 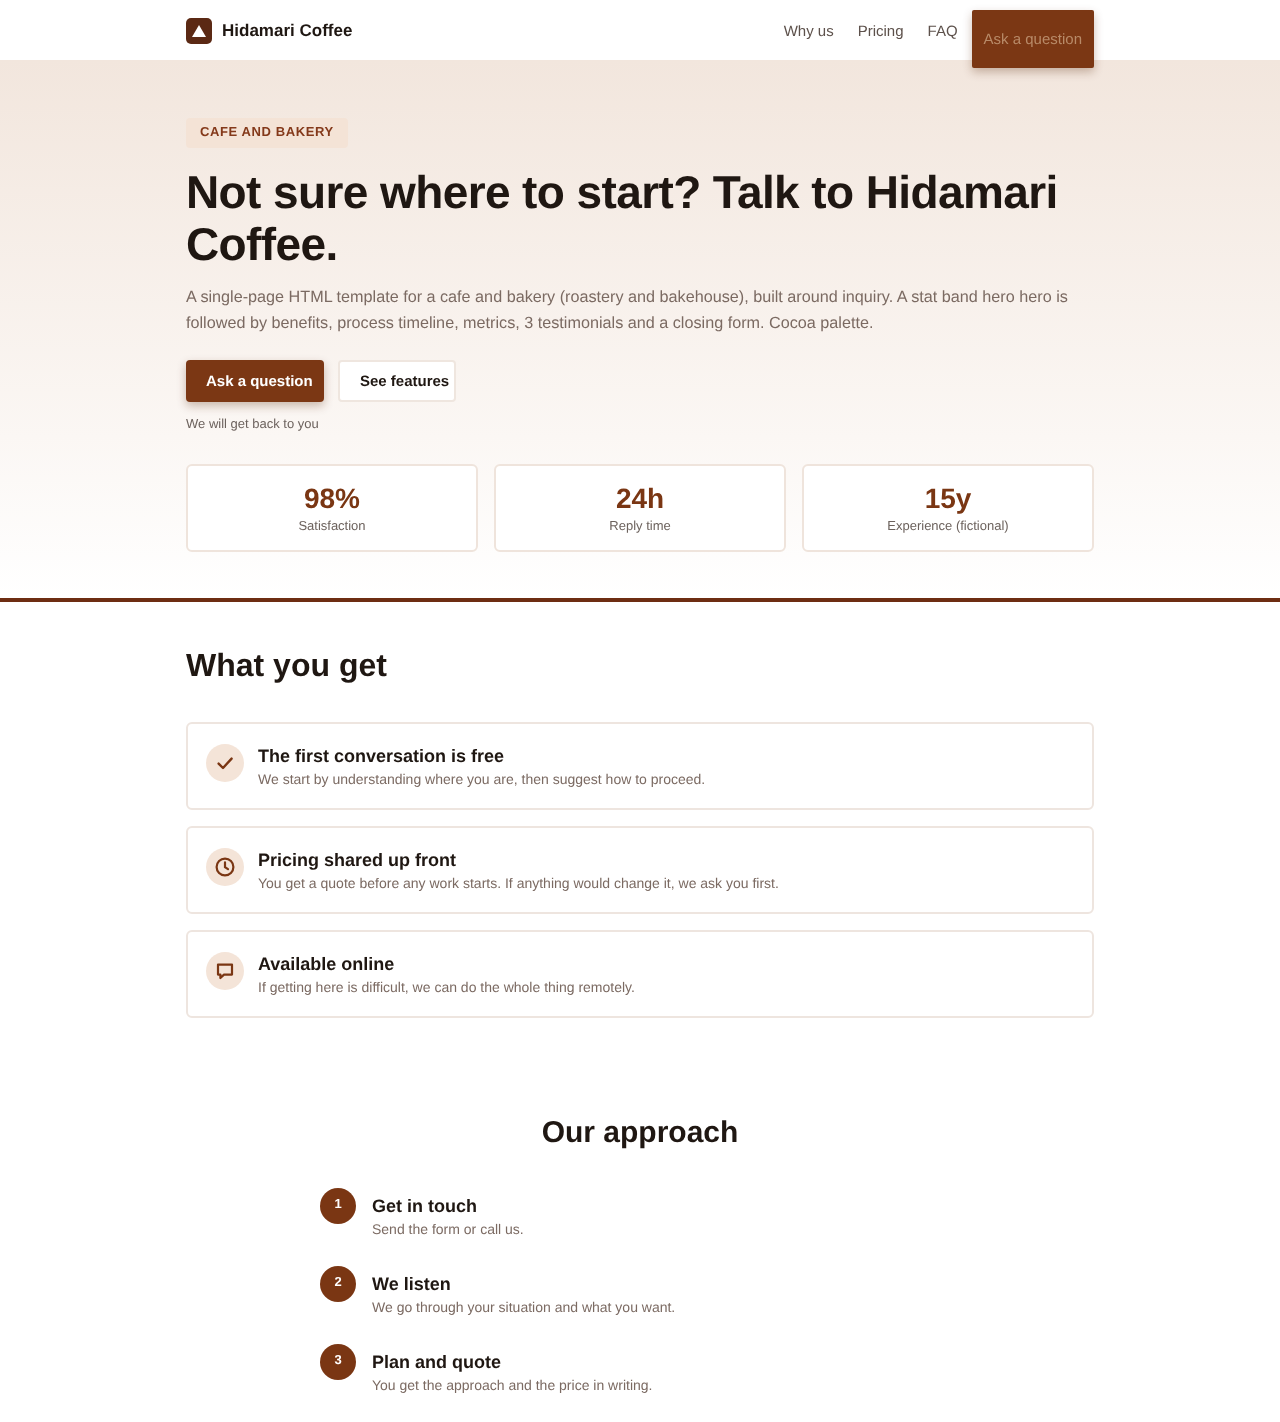 What do you see at coordinates (640, 1134) in the screenshot?
I see `section-heading: Our approach` at bounding box center [640, 1134].